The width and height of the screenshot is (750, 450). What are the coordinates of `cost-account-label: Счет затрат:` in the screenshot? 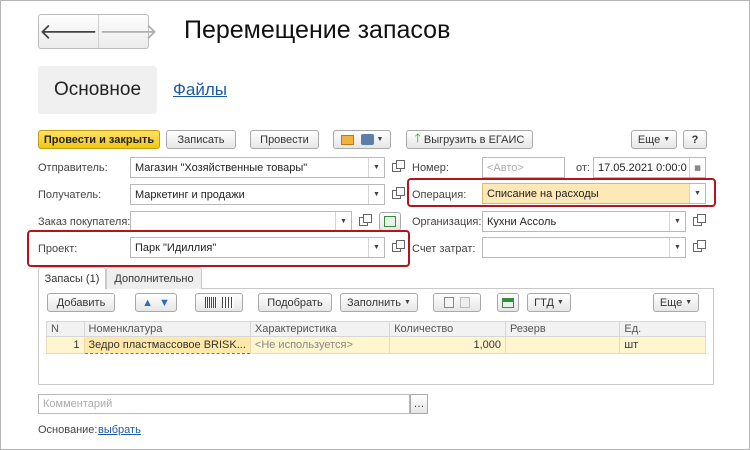 It's located at (444, 249).